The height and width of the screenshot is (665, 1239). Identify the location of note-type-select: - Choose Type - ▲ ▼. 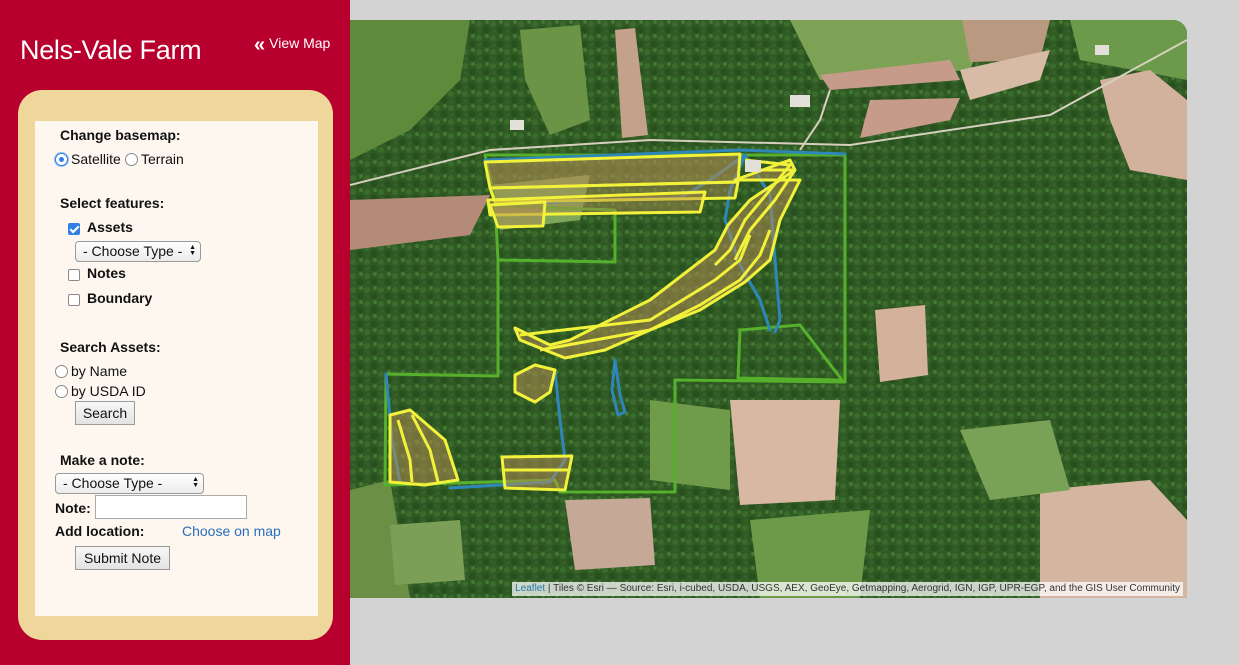
(129, 483).